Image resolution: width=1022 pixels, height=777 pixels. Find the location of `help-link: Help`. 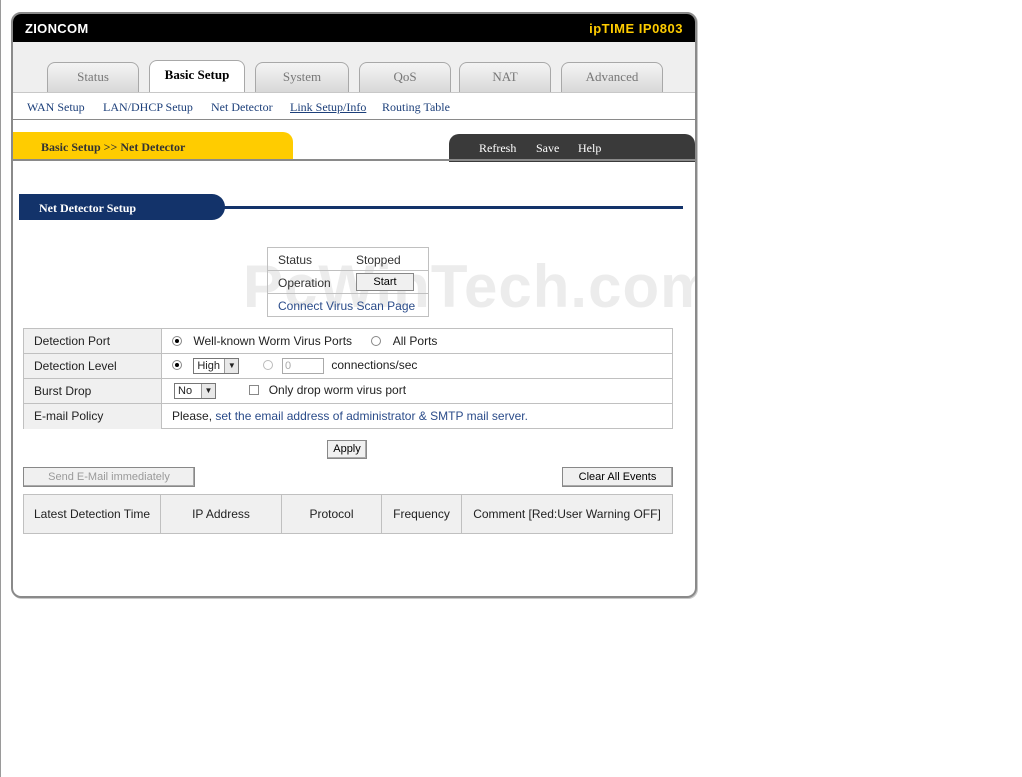

help-link: Help is located at coordinates (589, 148).